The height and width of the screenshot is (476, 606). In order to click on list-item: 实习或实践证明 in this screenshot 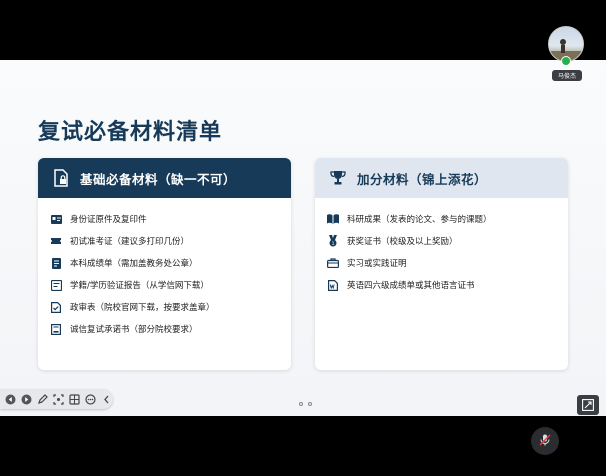, I will do `click(447, 263)`.